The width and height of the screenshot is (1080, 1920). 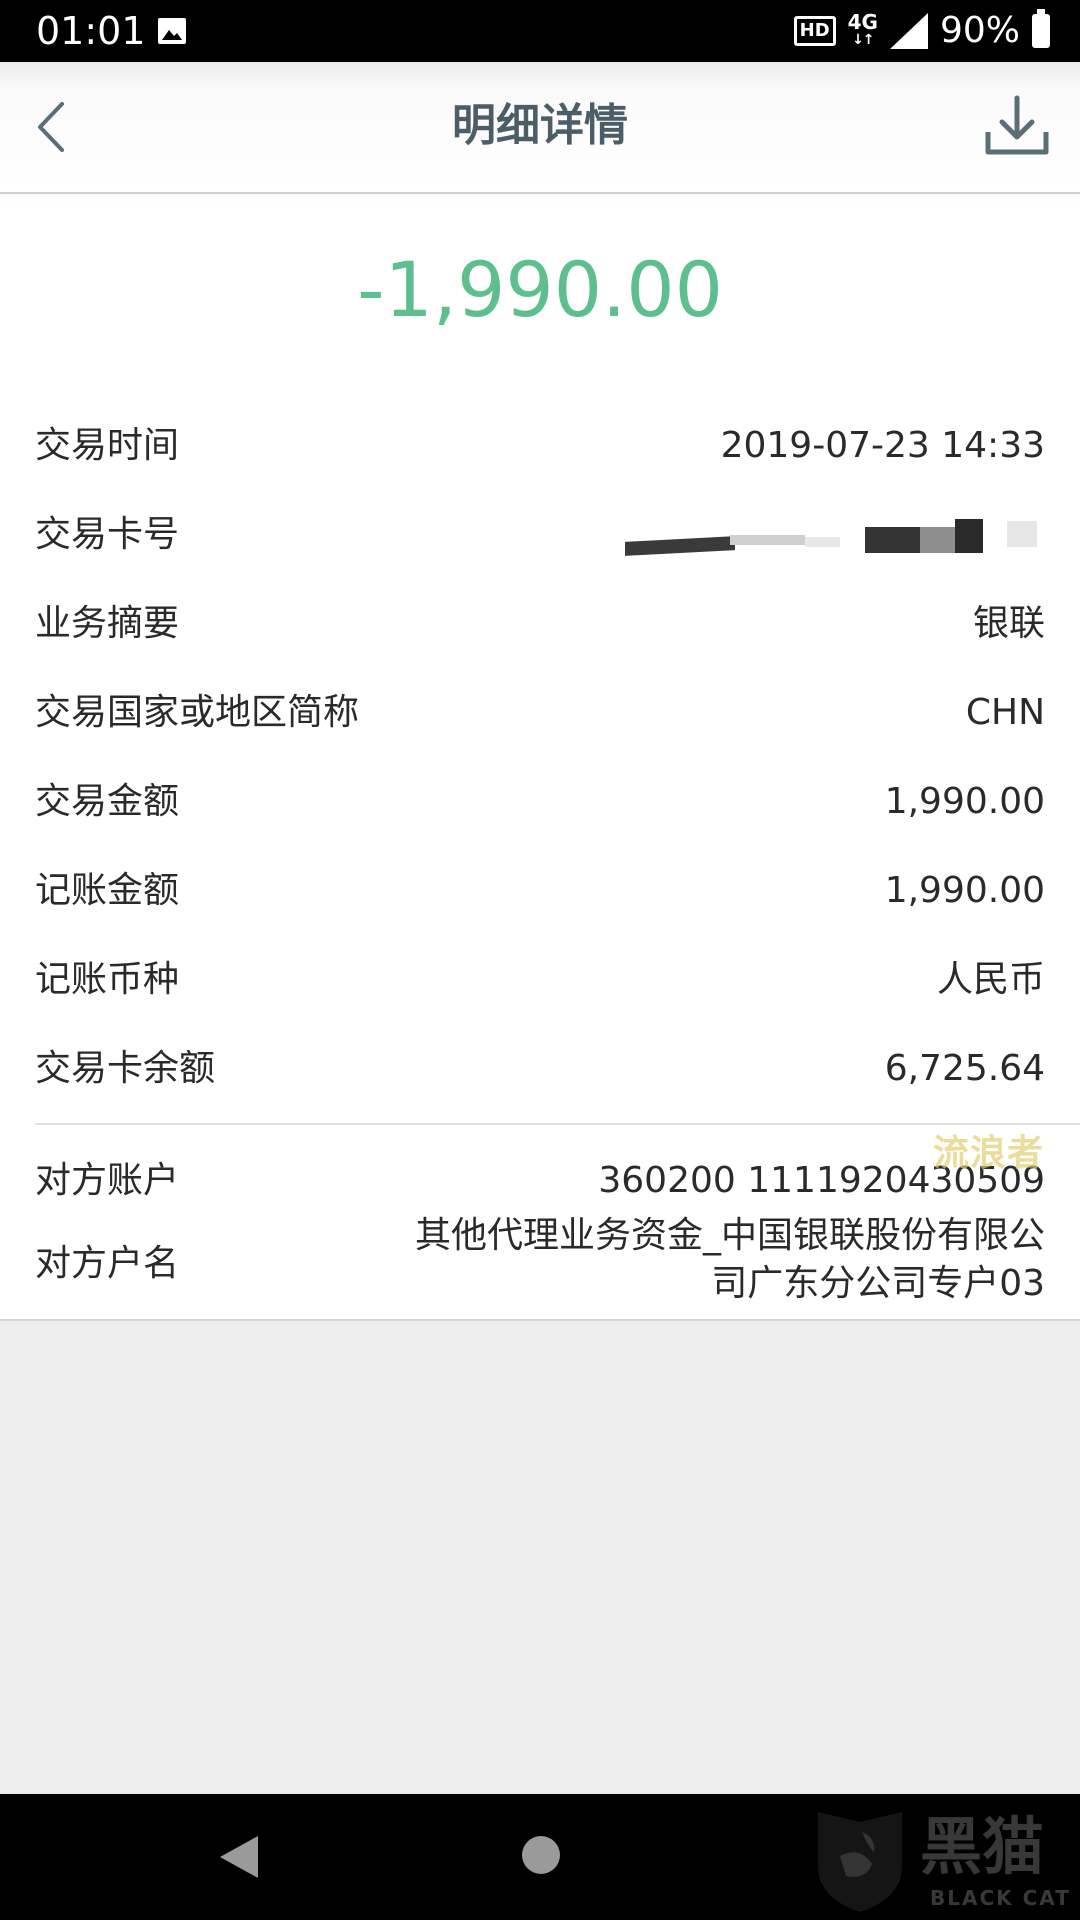 I want to click on detail-label: 交易时间, so click(x=107, y=445).